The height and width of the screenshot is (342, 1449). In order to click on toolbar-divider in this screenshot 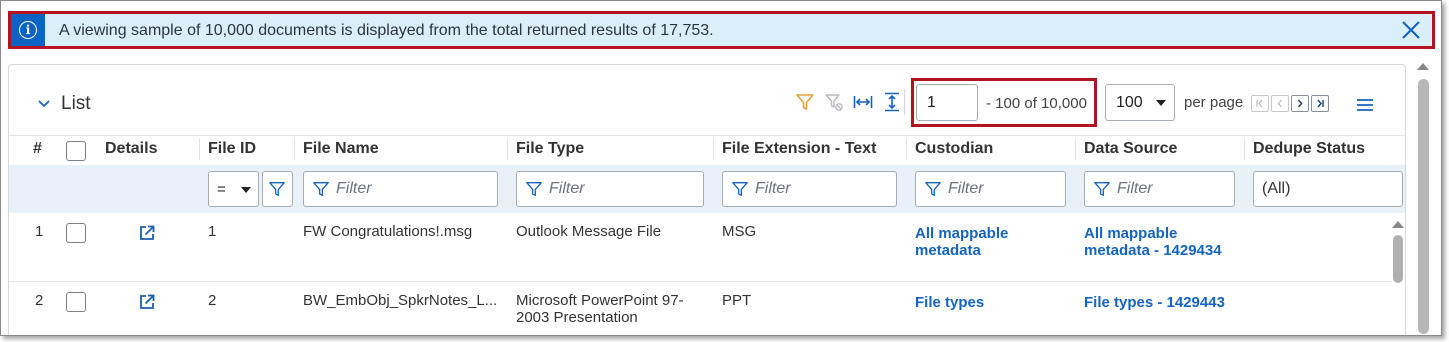, I will do `click(904, 102)`.